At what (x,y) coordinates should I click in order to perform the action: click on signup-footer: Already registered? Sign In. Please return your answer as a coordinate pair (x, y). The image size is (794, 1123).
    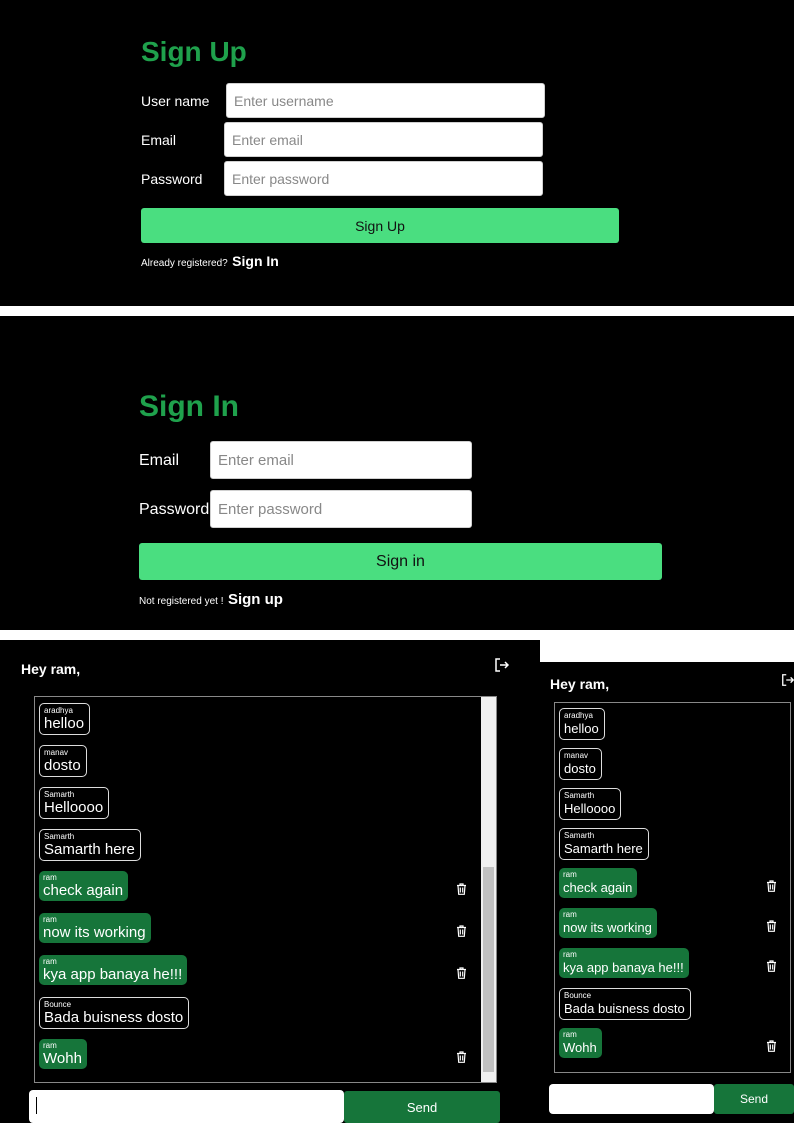
    Looking at the image, I should click on (210, 262).